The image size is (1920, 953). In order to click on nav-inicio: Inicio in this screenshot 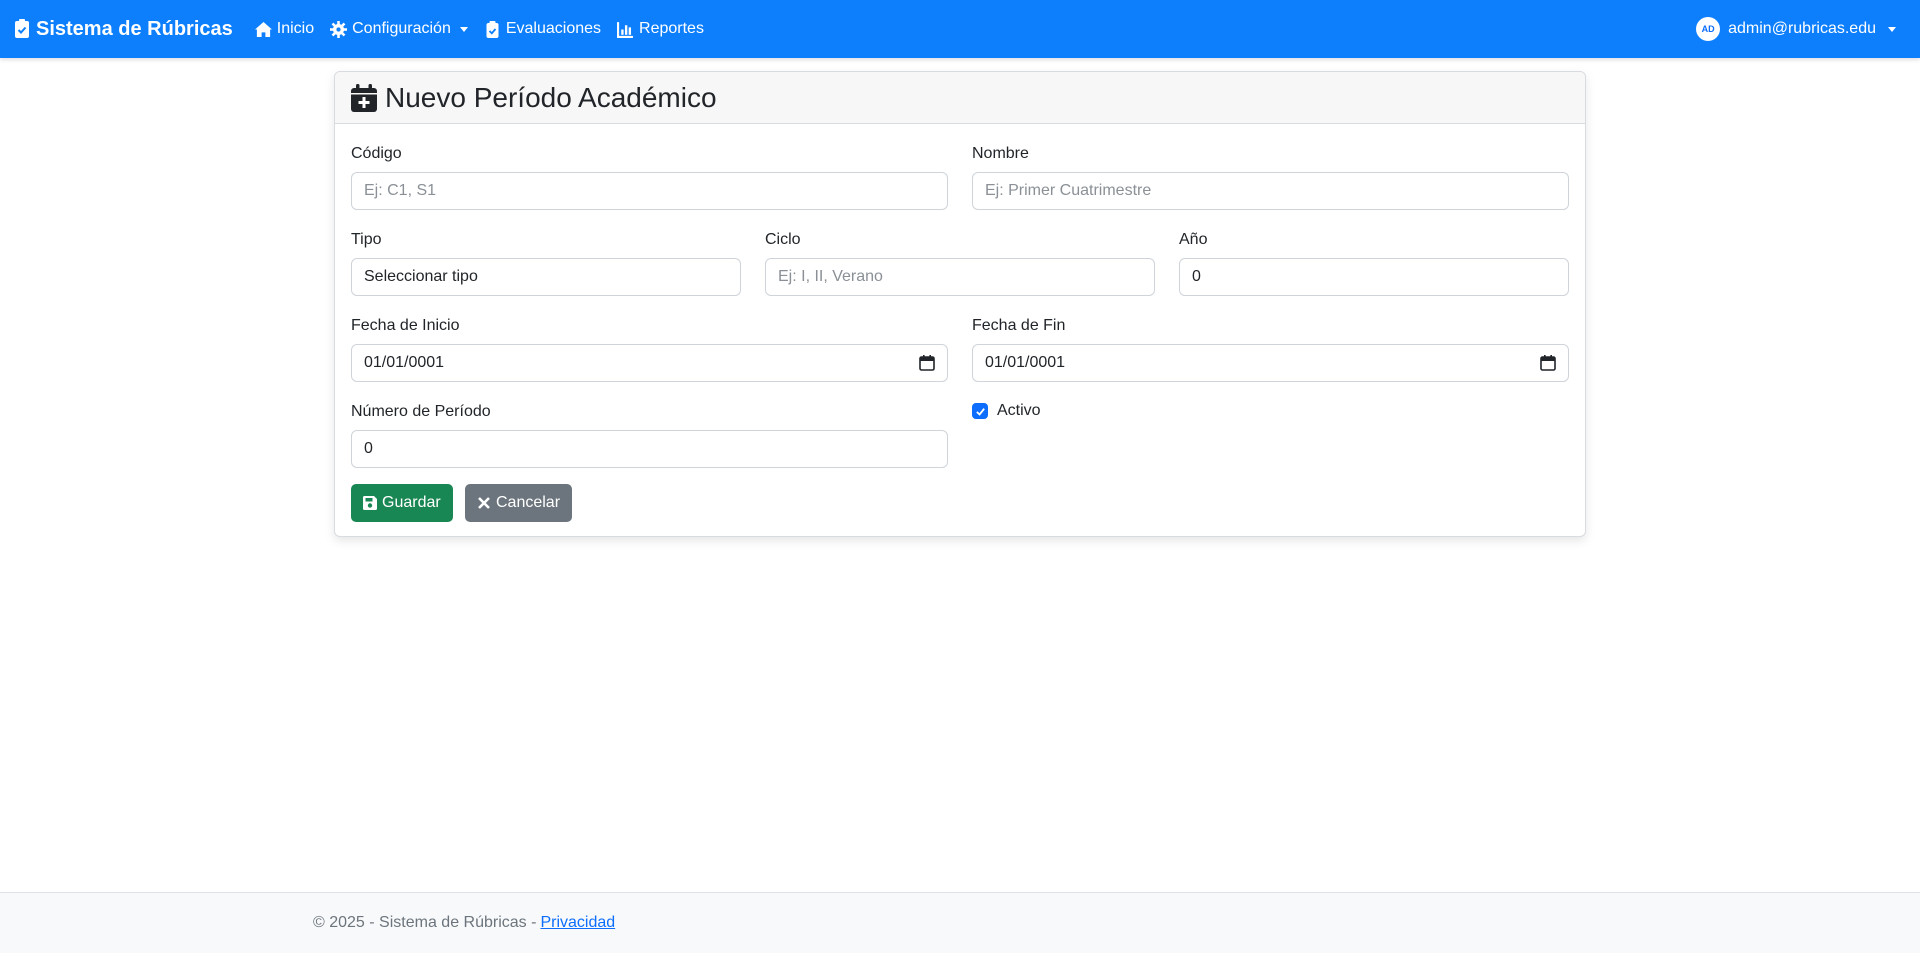, I will do `click(284, 29)`.